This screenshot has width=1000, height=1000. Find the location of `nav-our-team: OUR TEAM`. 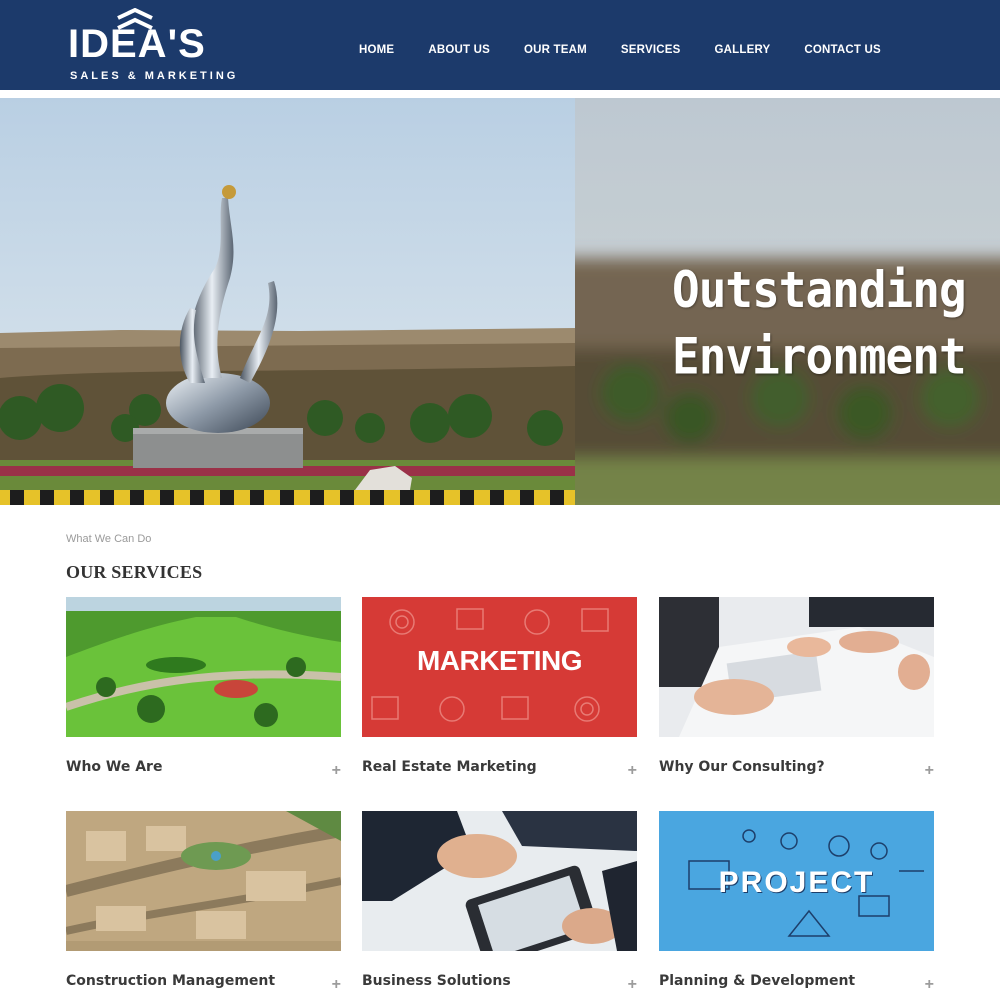

nav-our-team: OUR TEAM is located at coordinates (555, 50).